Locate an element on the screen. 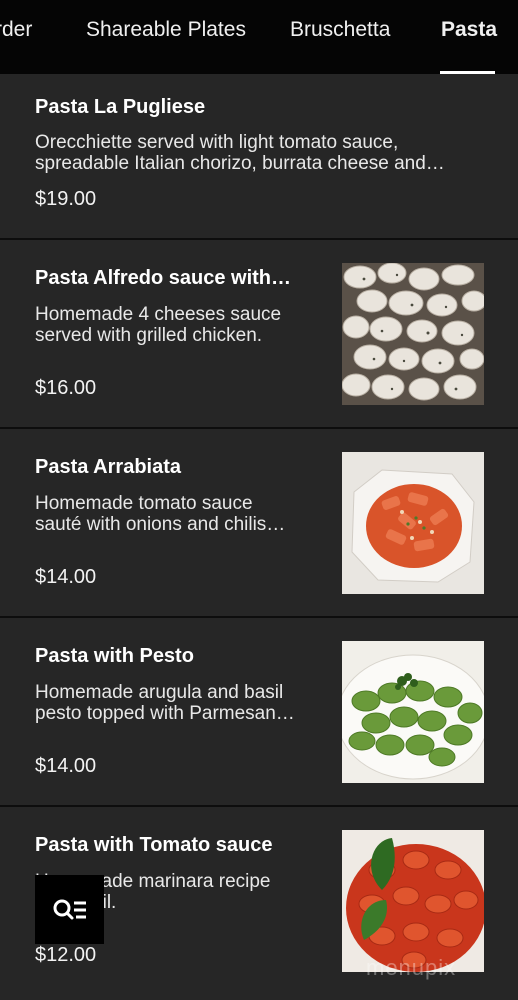 The width and height of the screenshot is (518, 1000). item-name: Pasta Arrabiata is located at coordinates (108, 467).